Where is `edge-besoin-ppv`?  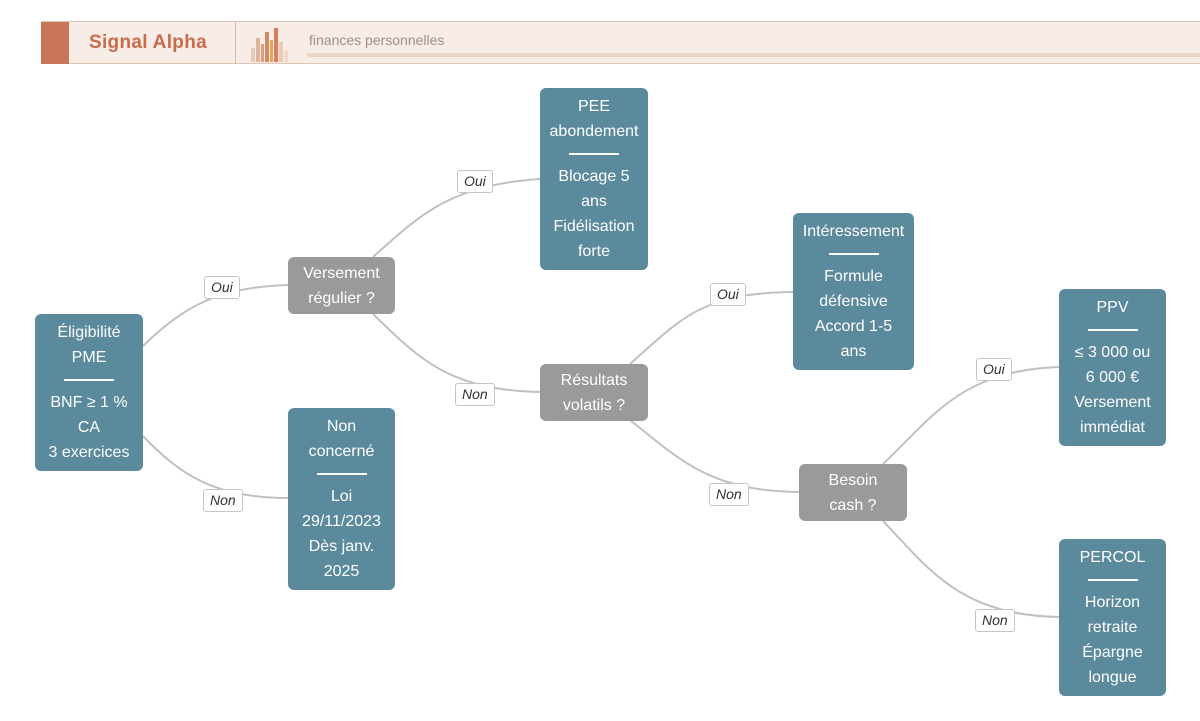 edge-besoin-ppv is located at coordinates (971, 415).